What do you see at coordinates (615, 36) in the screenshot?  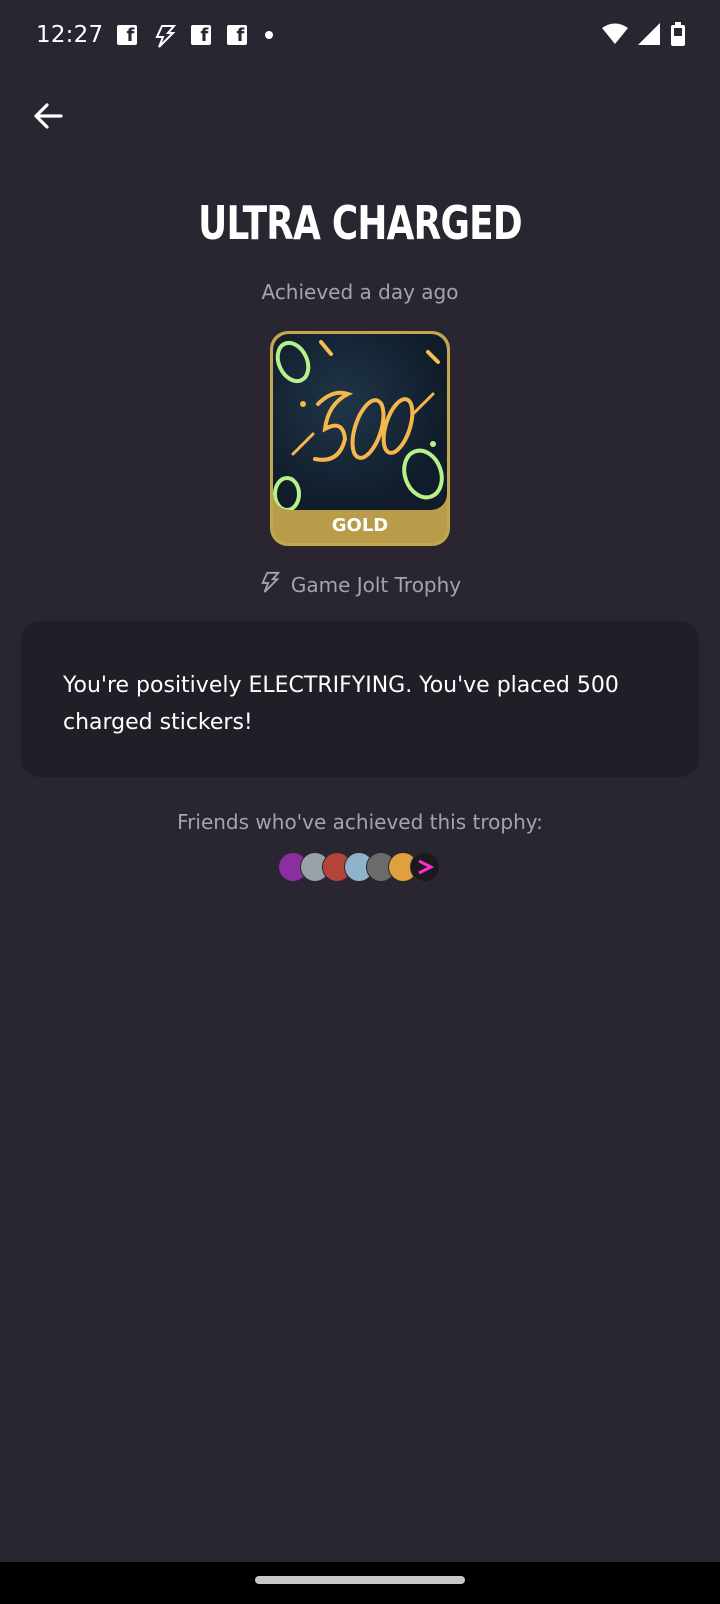 I see `wifi-icon` at bounding box center [615, 36].